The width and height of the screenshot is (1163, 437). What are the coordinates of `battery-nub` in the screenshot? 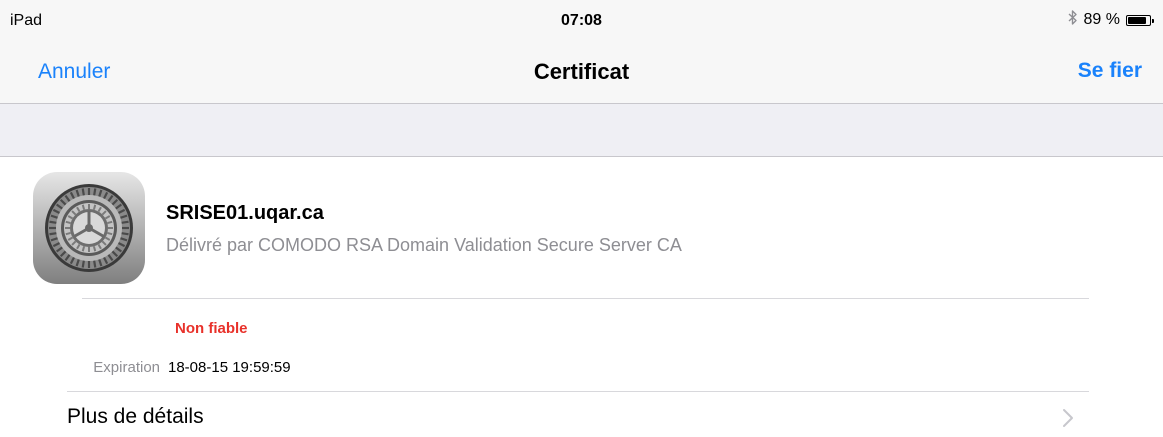 It's located at (1153, 20).